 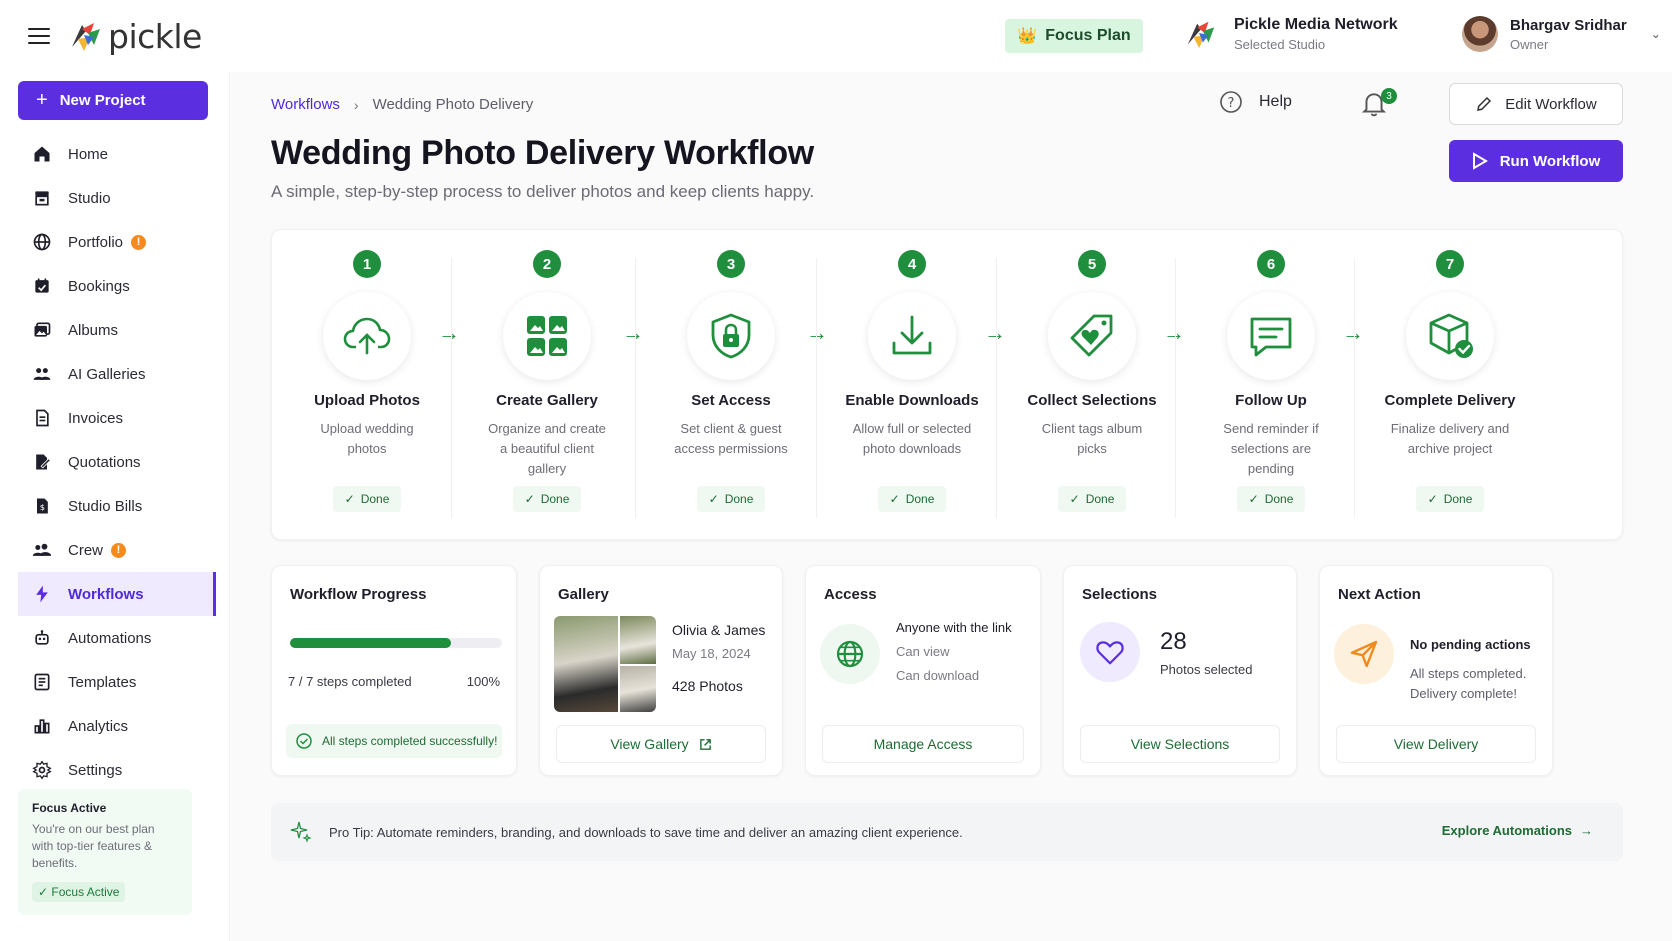 I want to click on sidebar-item-ai-galleries: AI Galleries, so click(x=116, y=374).